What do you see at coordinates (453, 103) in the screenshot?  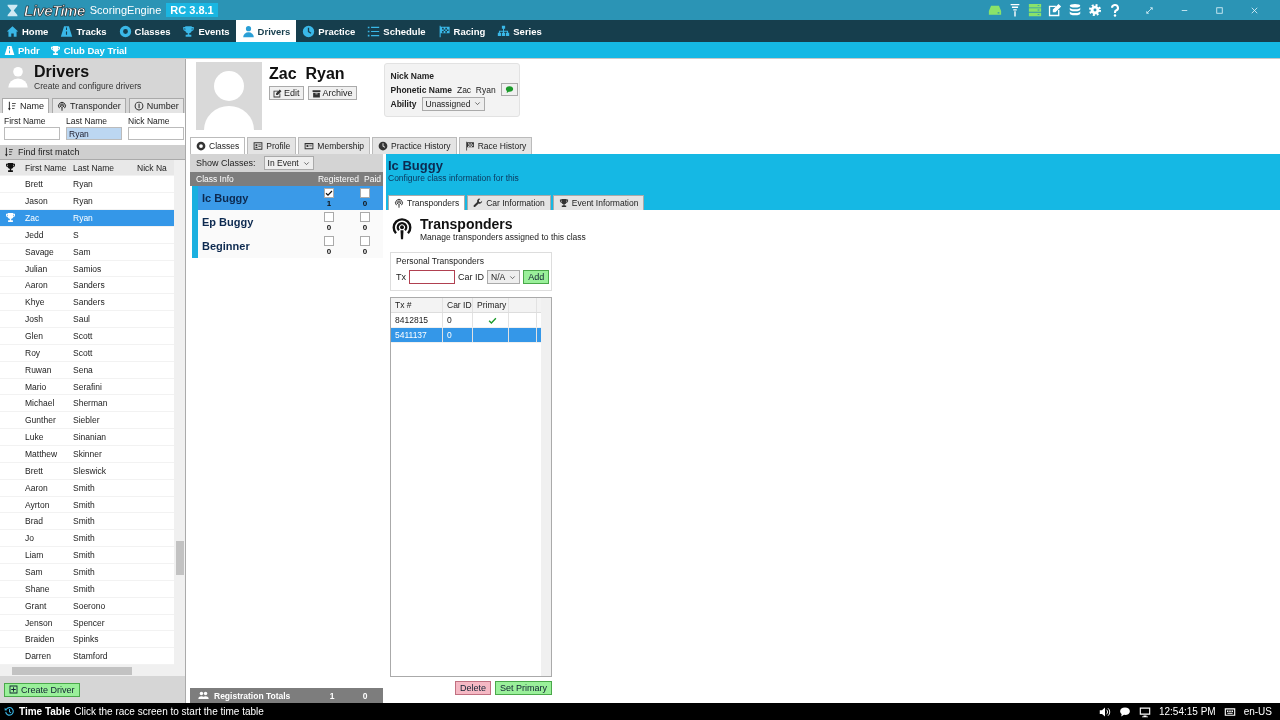 I see `ability-dropdown: Unassigned` at bounding box center [453, 103].